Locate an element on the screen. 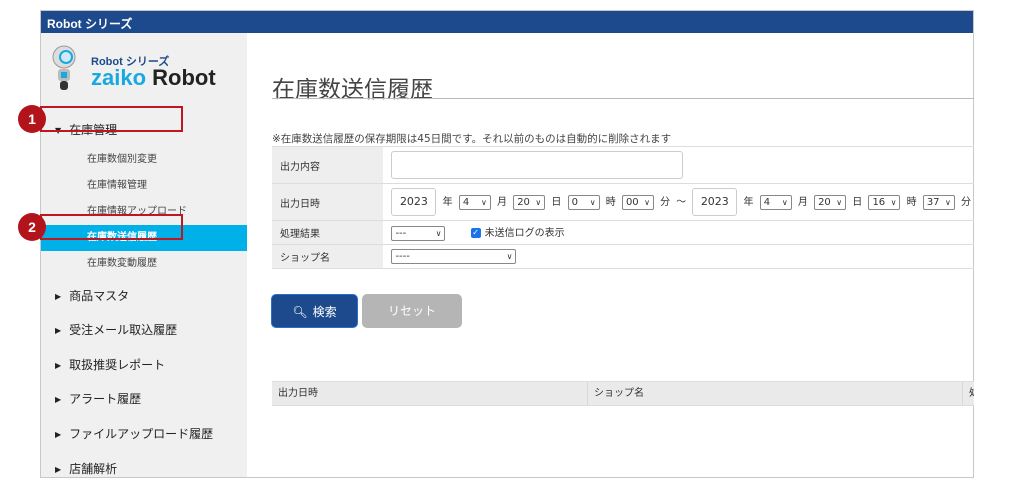 The image size is (1024, 484). unsent-log-checkbox: ✓ 未送信ログの表示 is located at coordinates (517, 233).